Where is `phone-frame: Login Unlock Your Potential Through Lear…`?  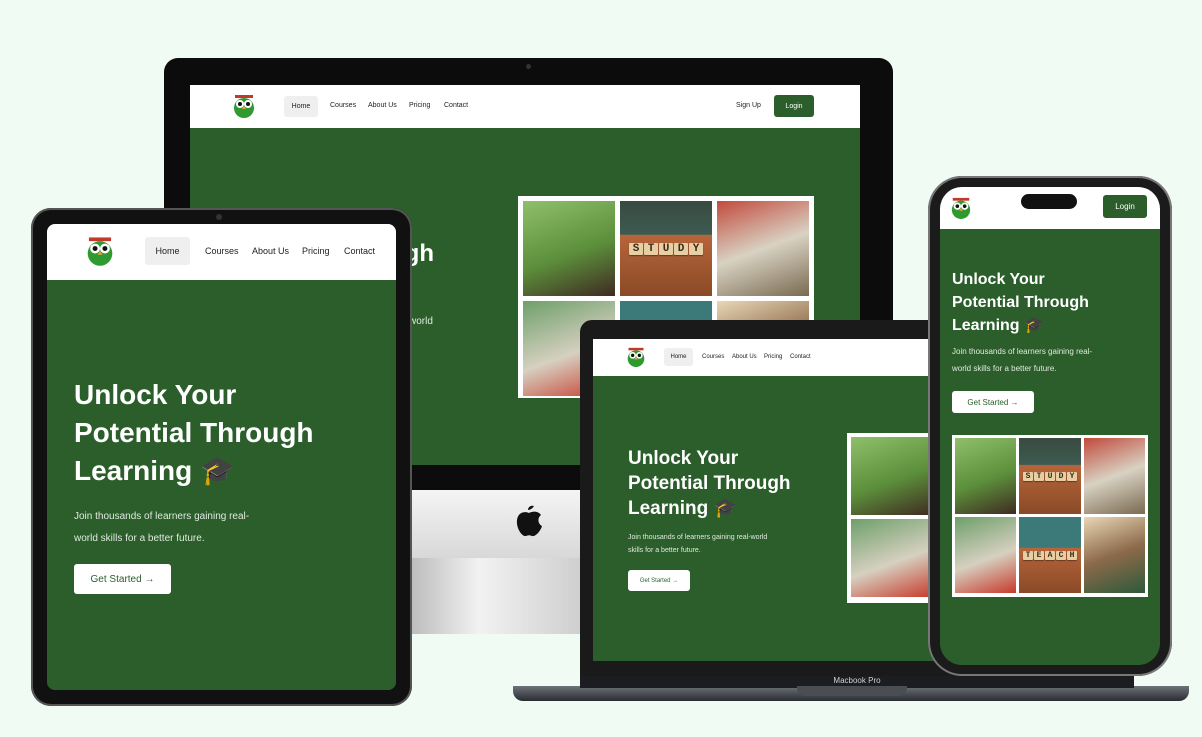 phone-frame: Login Unlock Your Potential Through Lear… is located at coordinates (1050, 426).